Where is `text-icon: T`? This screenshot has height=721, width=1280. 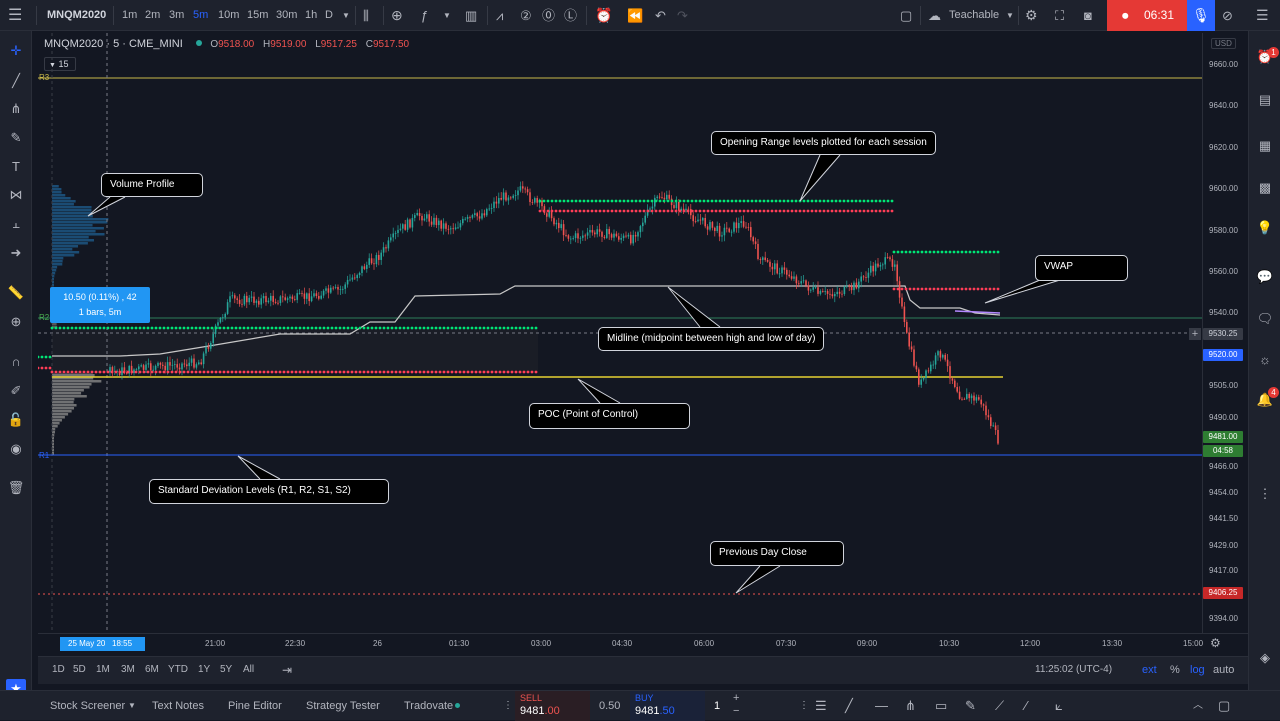 text-icon: T is located at coordinates (16, 167).